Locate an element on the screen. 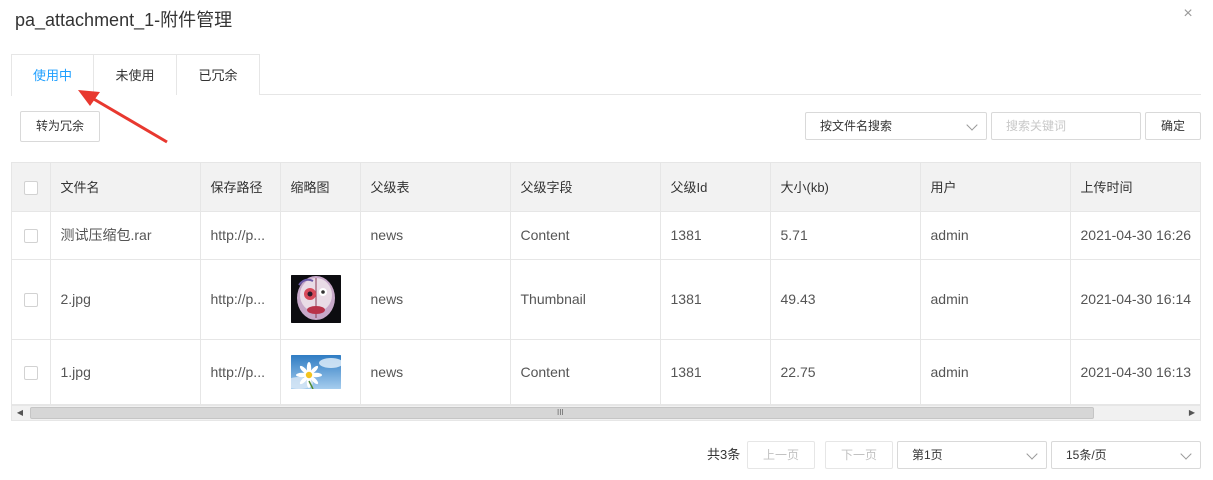 The image size is (1213, 480). page-size-label: 15条/页 is located at coordinates (1086, 455).